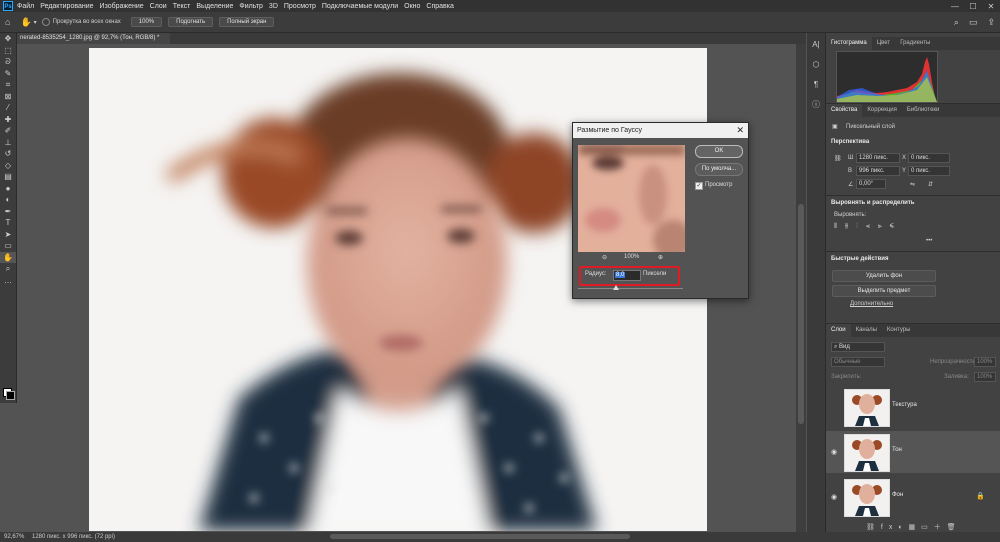  I want to click on zoom-out-icon: ⊖, so click(604, 257).